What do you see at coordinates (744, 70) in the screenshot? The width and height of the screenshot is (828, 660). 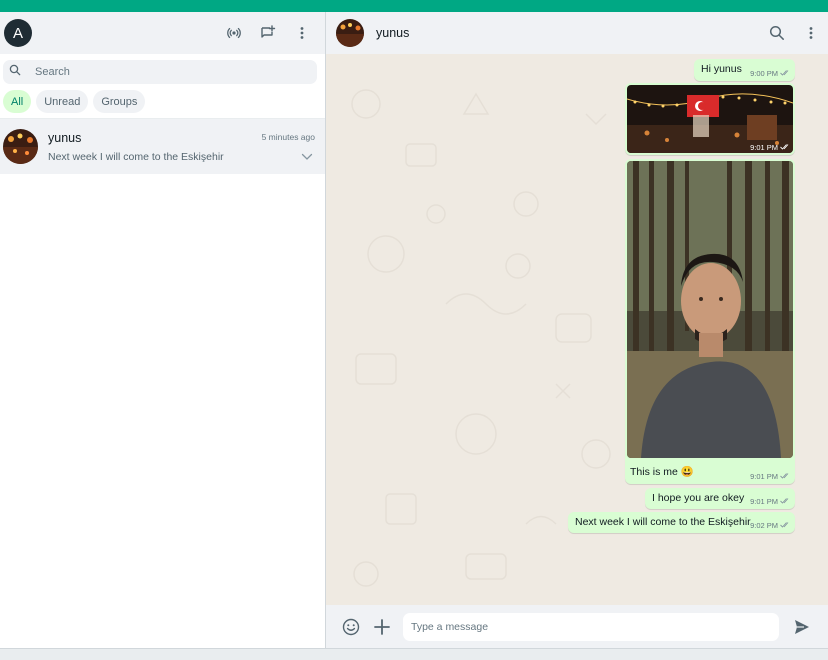 I see `message-bubble: Hi yunus 9:00 PM` at bounding box center [744, 70].